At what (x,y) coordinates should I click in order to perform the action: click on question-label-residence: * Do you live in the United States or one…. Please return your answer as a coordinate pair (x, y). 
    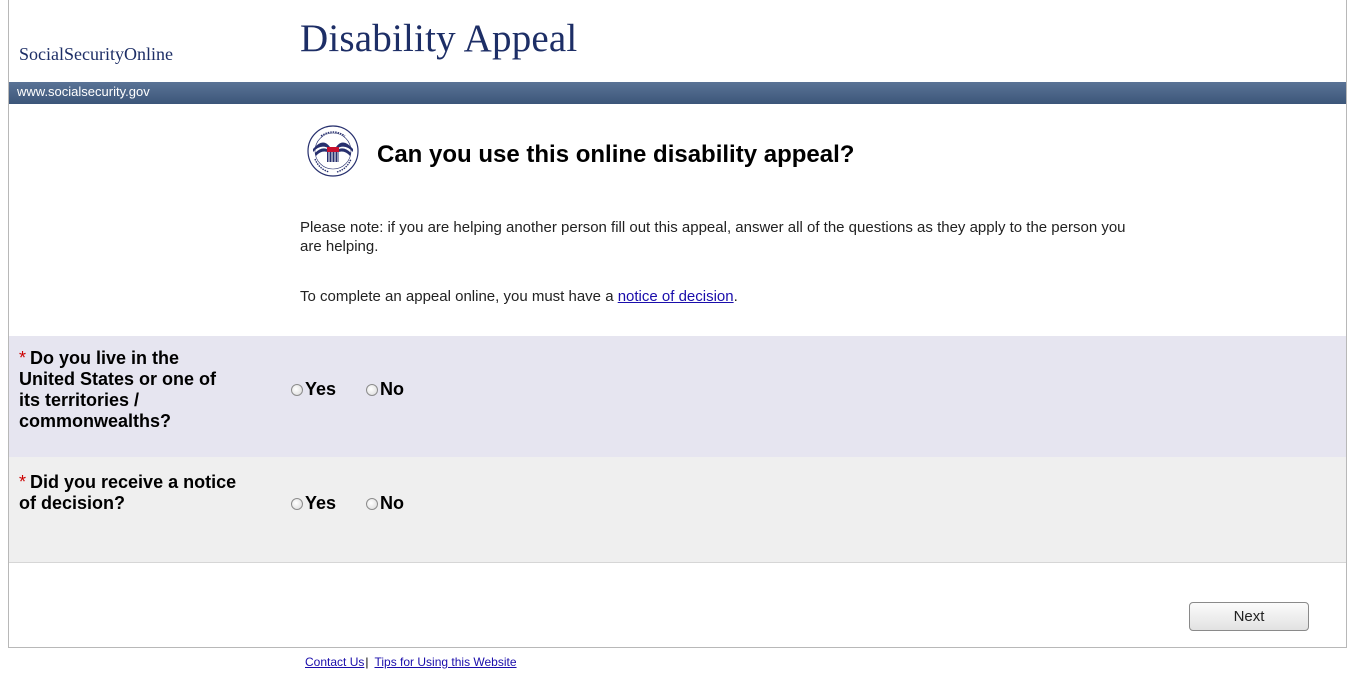
    Looking at the image, I should click on (129, 390).